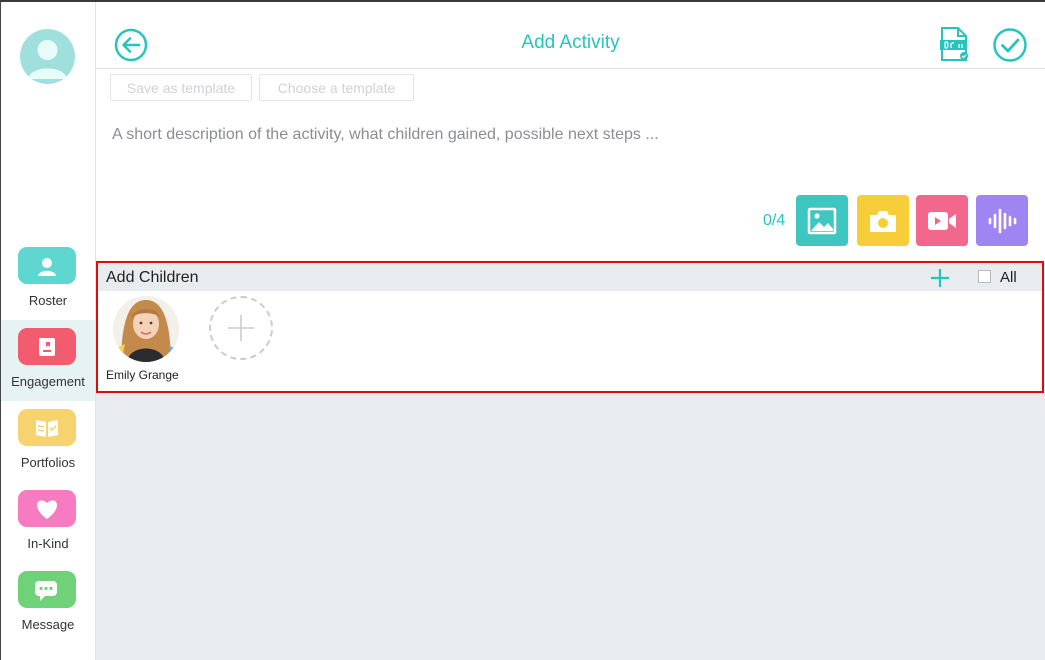 The image size is (1045, 660). Describe the element at coordinates (47, 508) in the screenshot. I see `heart-icon` at that location.